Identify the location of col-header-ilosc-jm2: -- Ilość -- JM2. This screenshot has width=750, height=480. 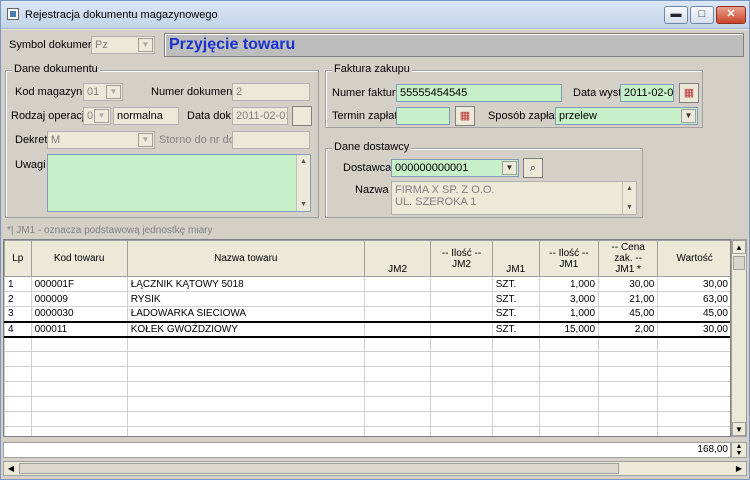
(461, 258).